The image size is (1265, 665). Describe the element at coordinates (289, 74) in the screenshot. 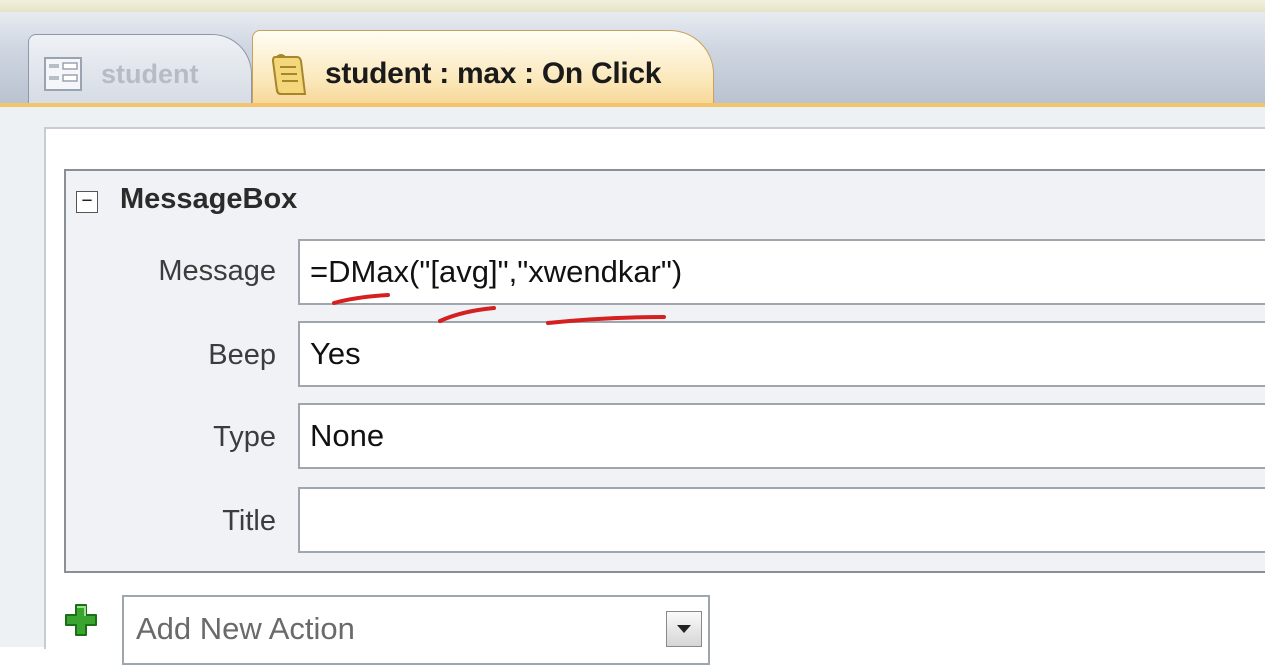

I see `macro-icon` at that location.